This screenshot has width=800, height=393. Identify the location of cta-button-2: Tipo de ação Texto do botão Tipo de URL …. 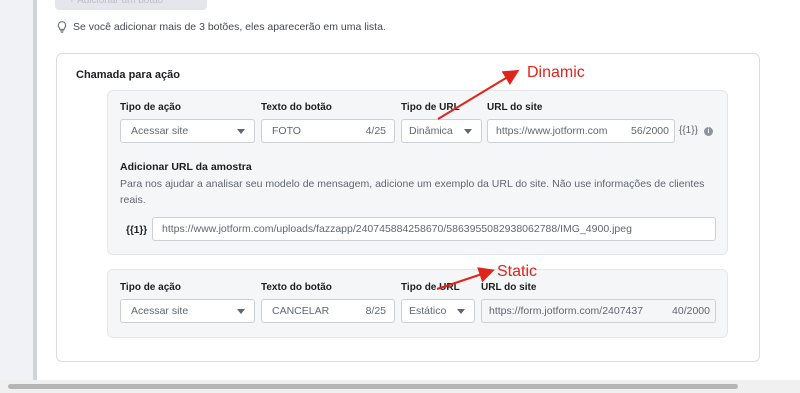
(417, 303).